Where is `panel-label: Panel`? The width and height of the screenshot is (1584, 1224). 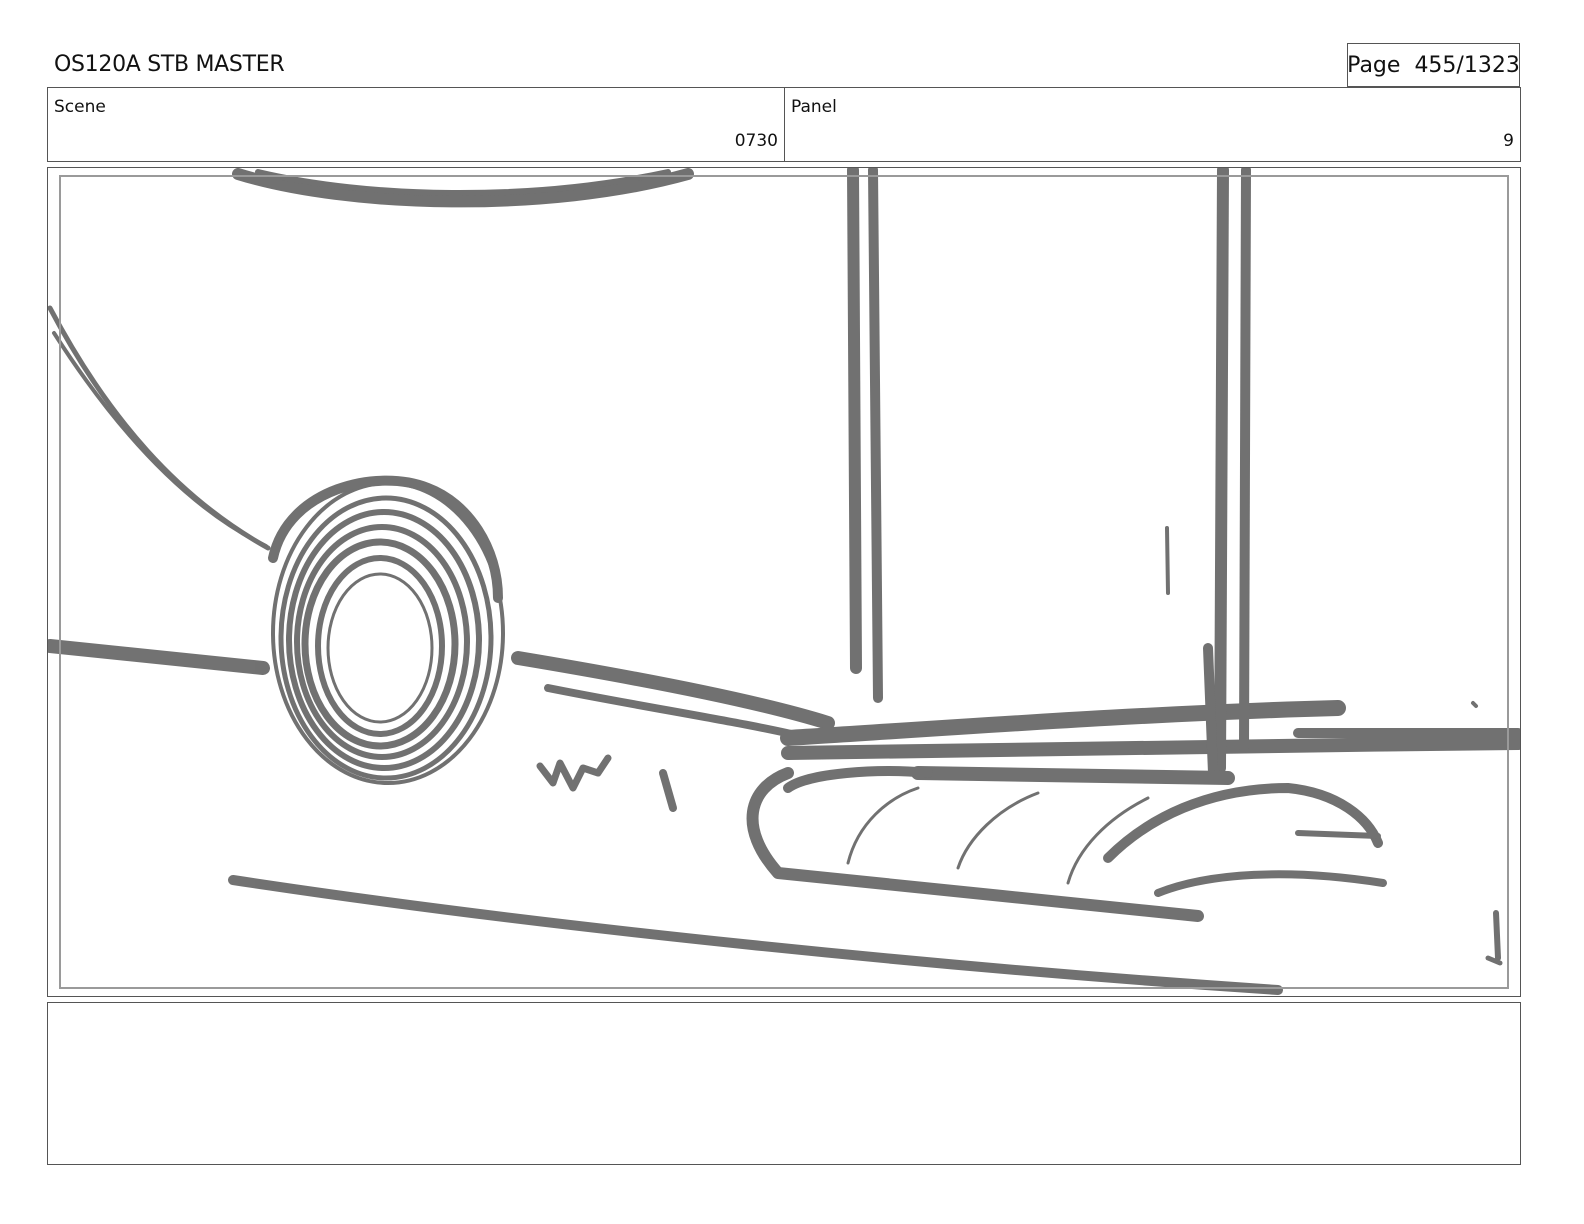
panel-label: Panel is located at coordinates (814, 107).